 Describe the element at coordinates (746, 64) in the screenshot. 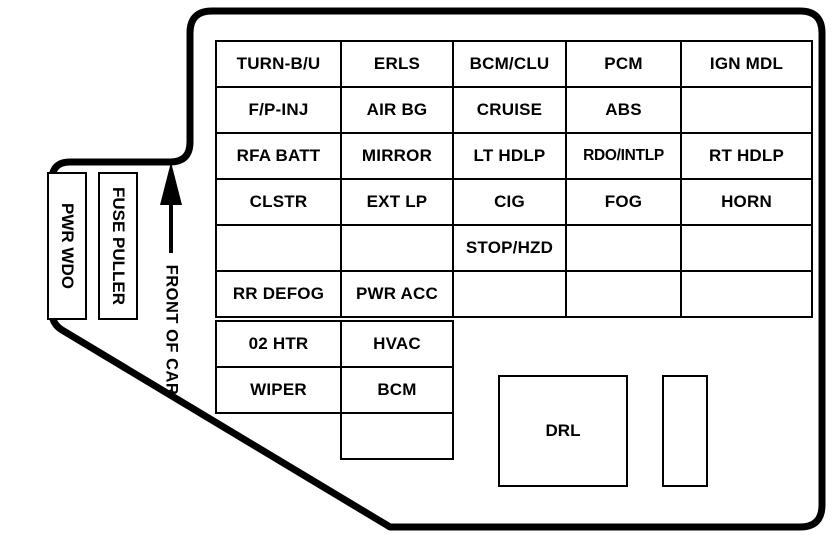

I see `fuse-cell-r1c5: IGN MDL` at that location.